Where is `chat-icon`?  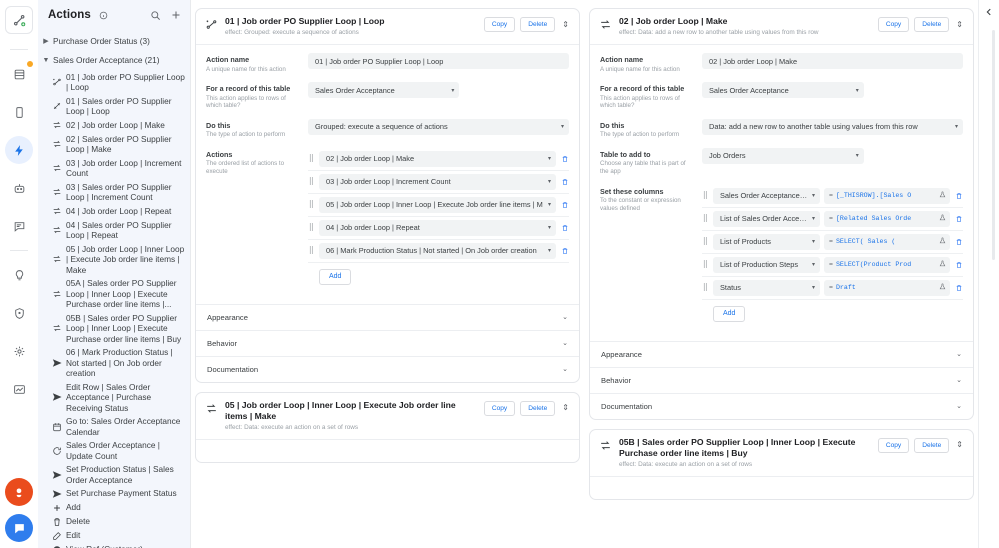
chat-icon is located at coordinates (19, 226).